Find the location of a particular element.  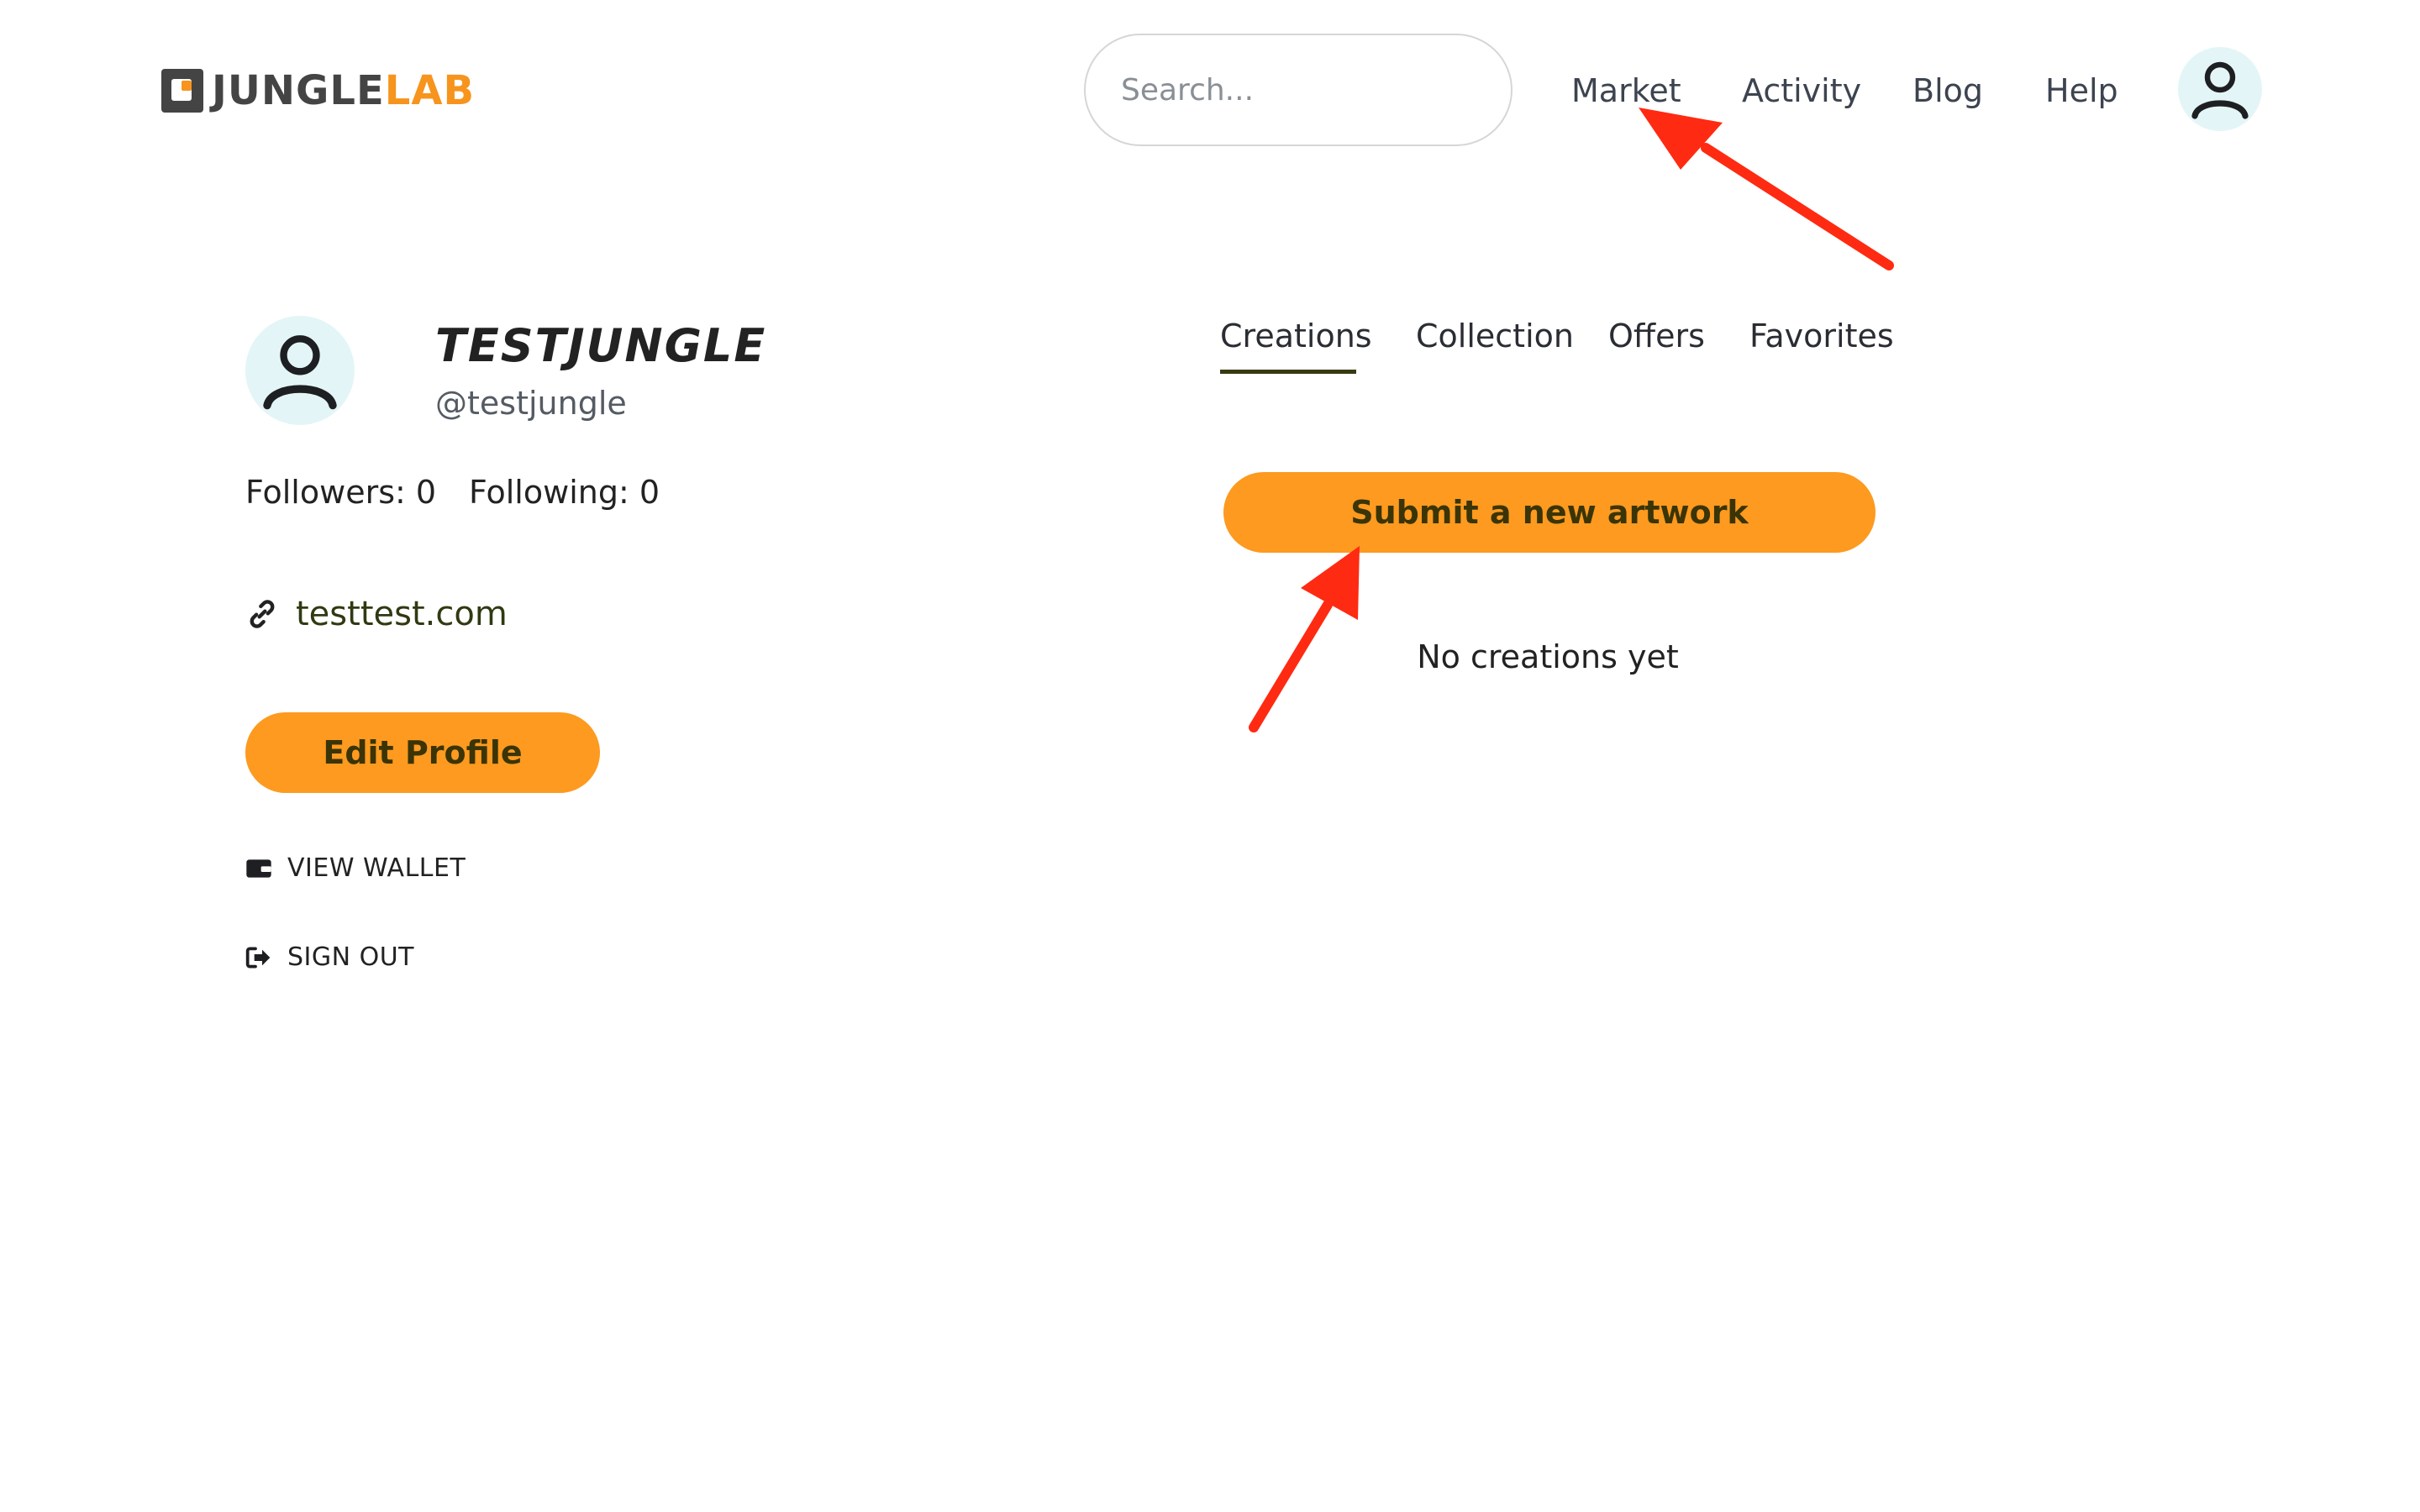

nav-market: Market is located at coordinates (1626, 90).